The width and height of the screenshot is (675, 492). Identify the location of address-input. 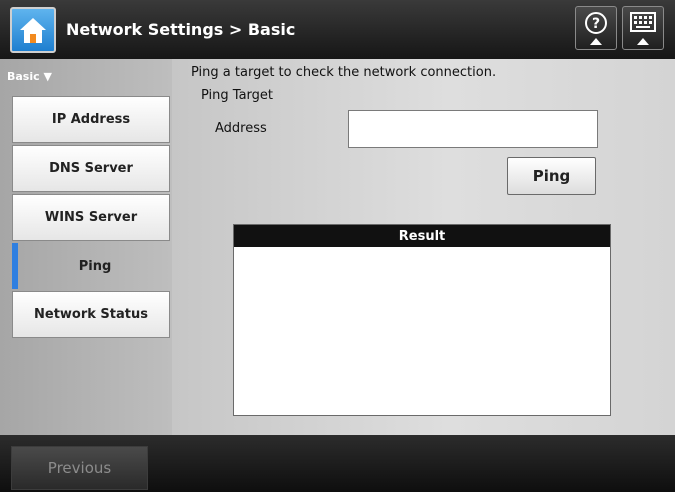
(473, 129).